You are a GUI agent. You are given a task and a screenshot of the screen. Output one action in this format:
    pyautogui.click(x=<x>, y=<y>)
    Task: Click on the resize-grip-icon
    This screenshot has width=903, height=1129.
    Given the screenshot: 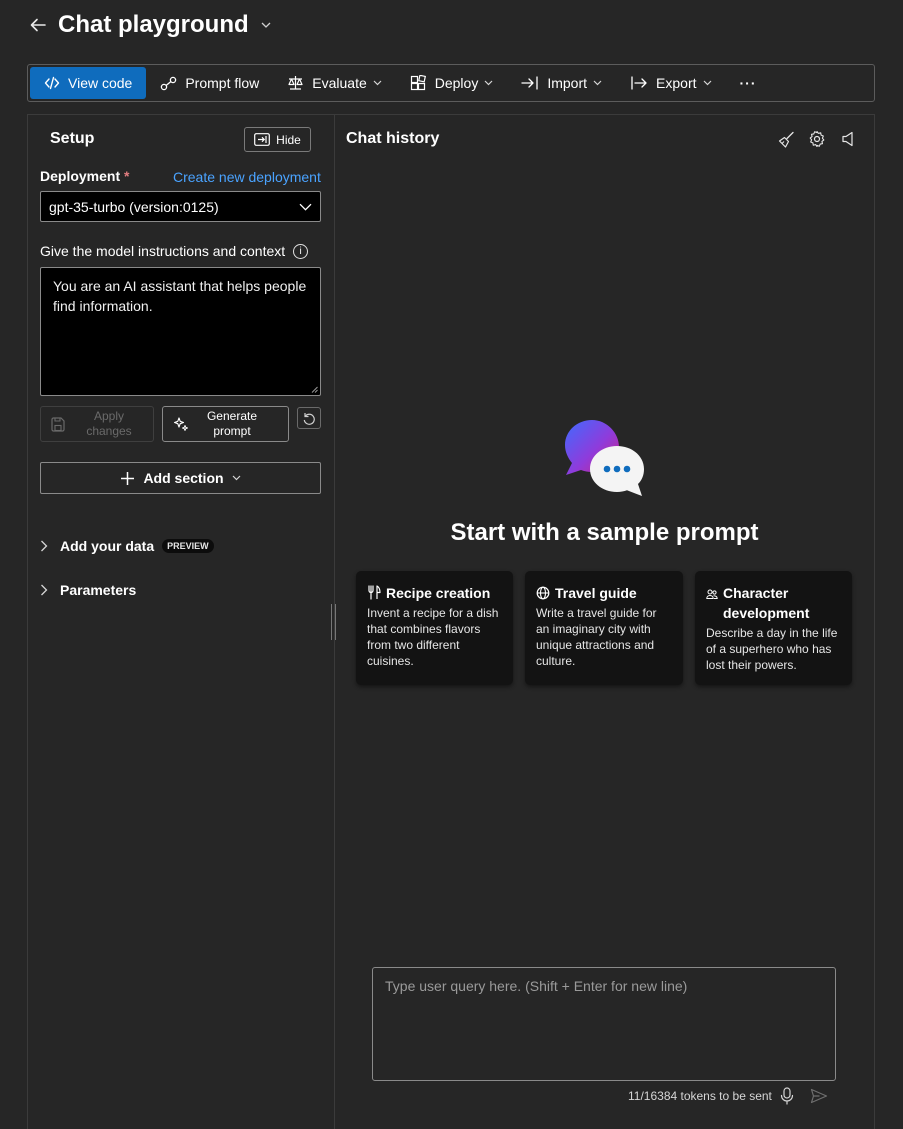 What is the action you would take?
    pyautogui.click(x=314, y=389)
    